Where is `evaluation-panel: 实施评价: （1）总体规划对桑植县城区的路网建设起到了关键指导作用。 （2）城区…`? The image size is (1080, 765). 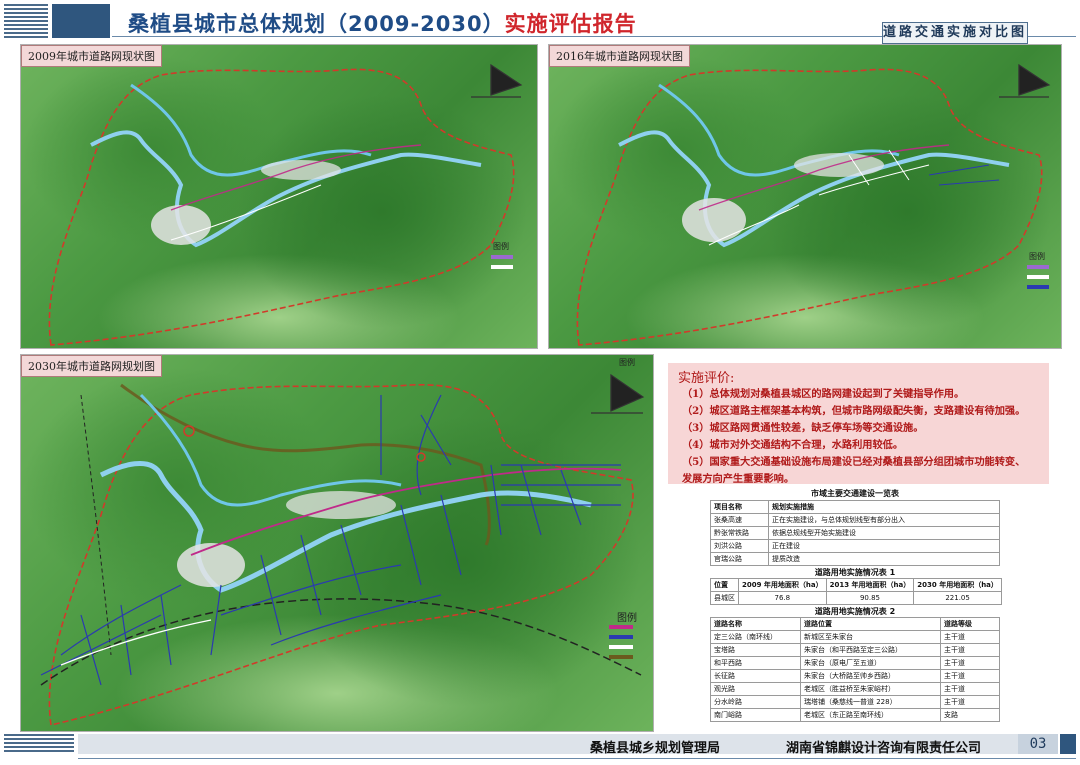
evaluation-panel: 实施评价: （1）总体规划对桑植县城区的路网建设起到了关键指导作用。 （2）城区… is located at coordinates (858, 424).